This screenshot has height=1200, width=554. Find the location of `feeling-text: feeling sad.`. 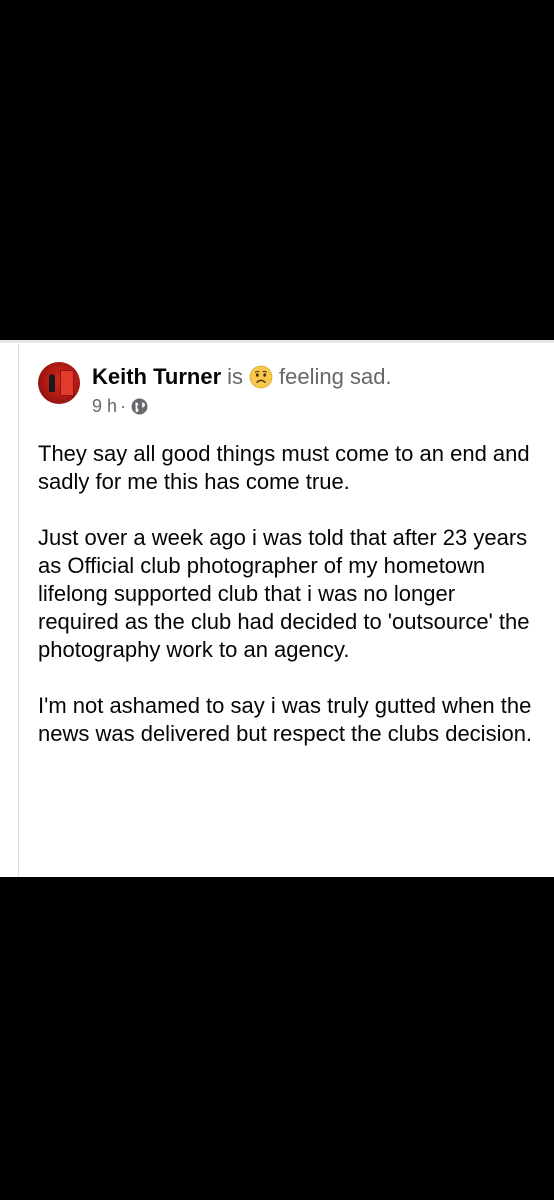

feeling-text: feeling sad. is located at coordinates (335, 377).